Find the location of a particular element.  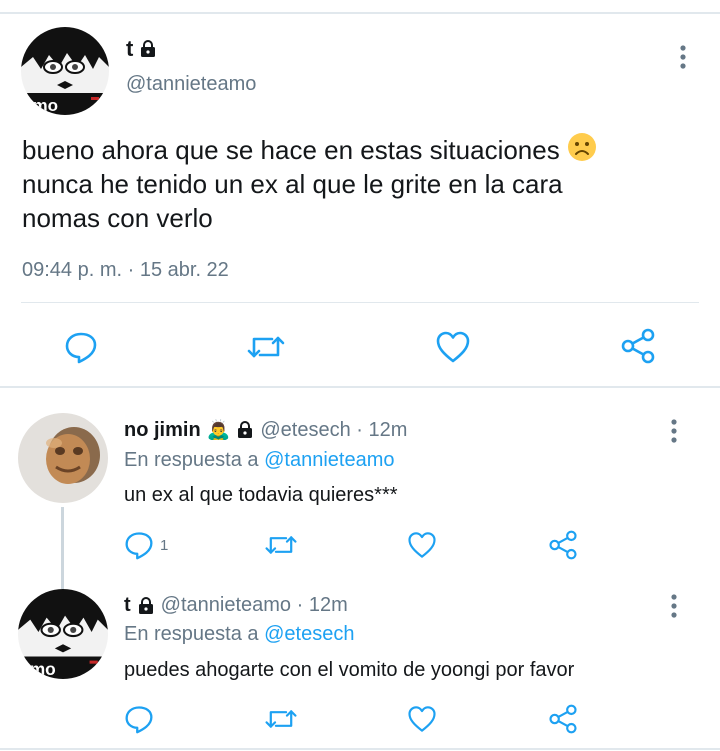

reply-2-display-name: t is located at coordinates (127, 605).